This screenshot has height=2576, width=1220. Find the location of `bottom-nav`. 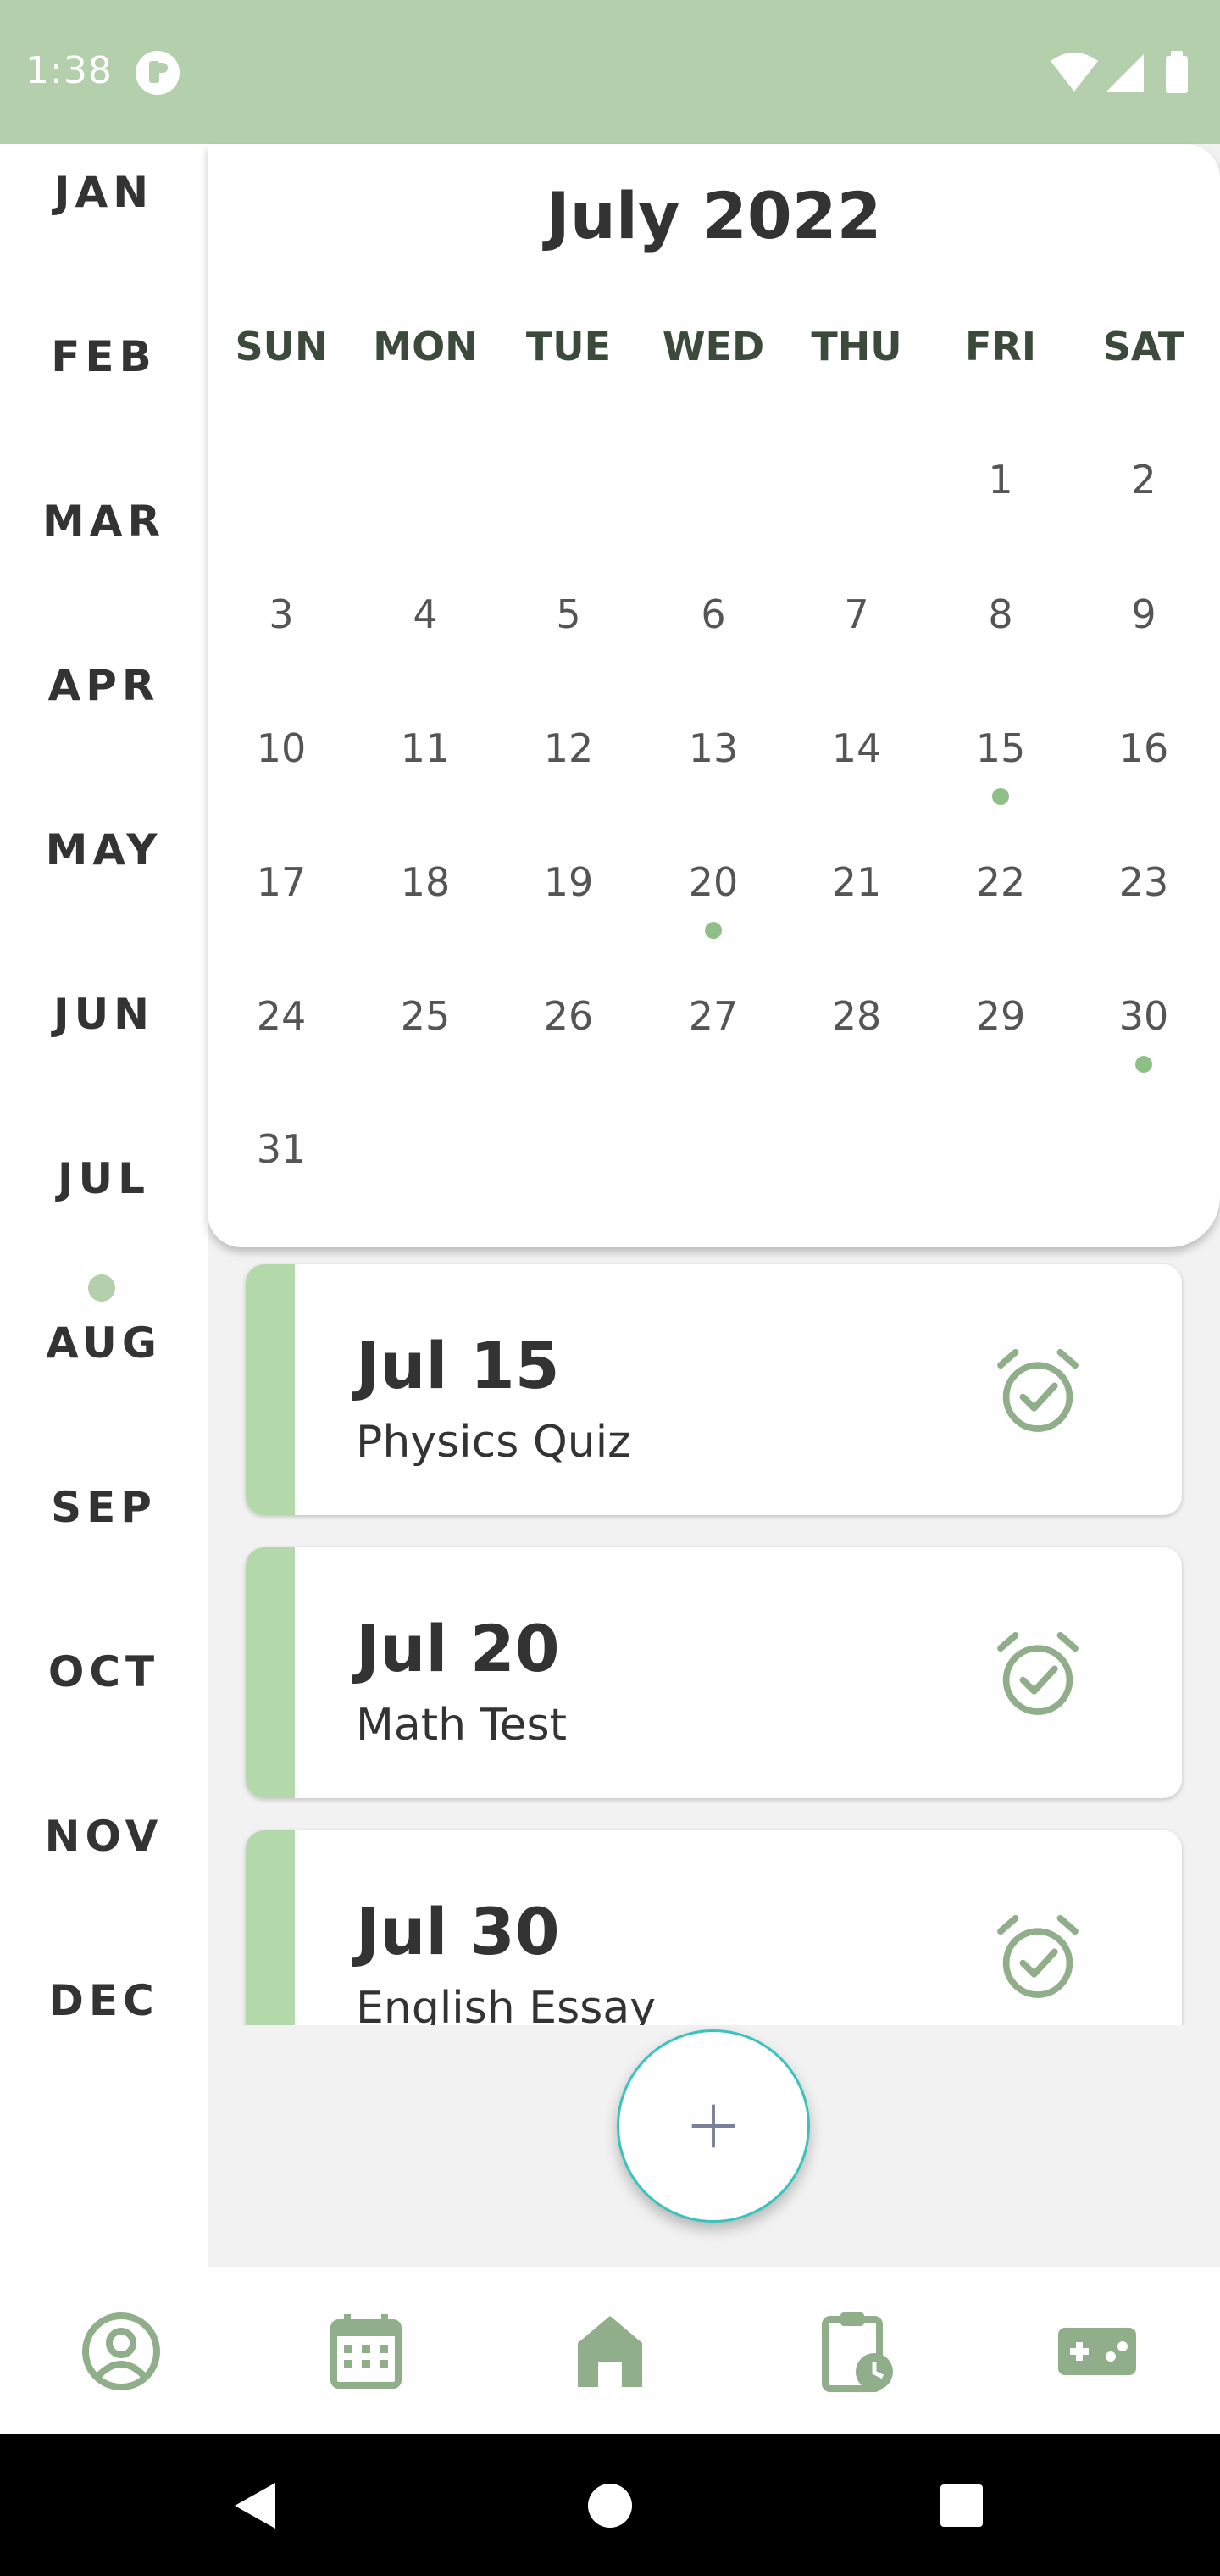

bottom-nav is located at coordinates (610, 2350).